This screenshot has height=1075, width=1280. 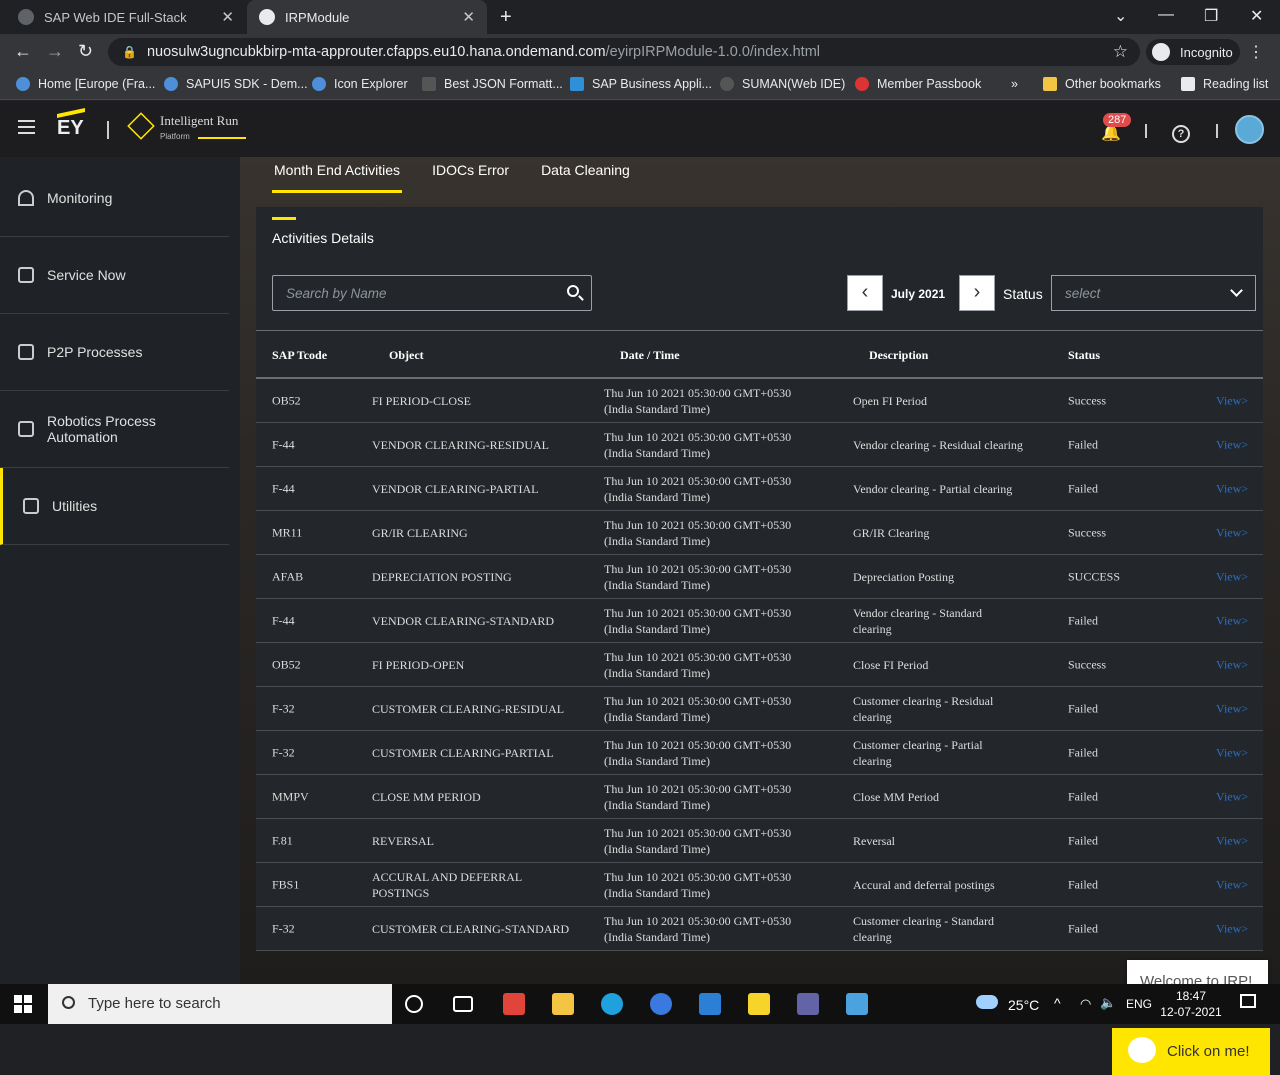 What do you see at coordinates (55, 51) in the screenshot?
I see `forward-icon: →` at bounding box center [55, 51].